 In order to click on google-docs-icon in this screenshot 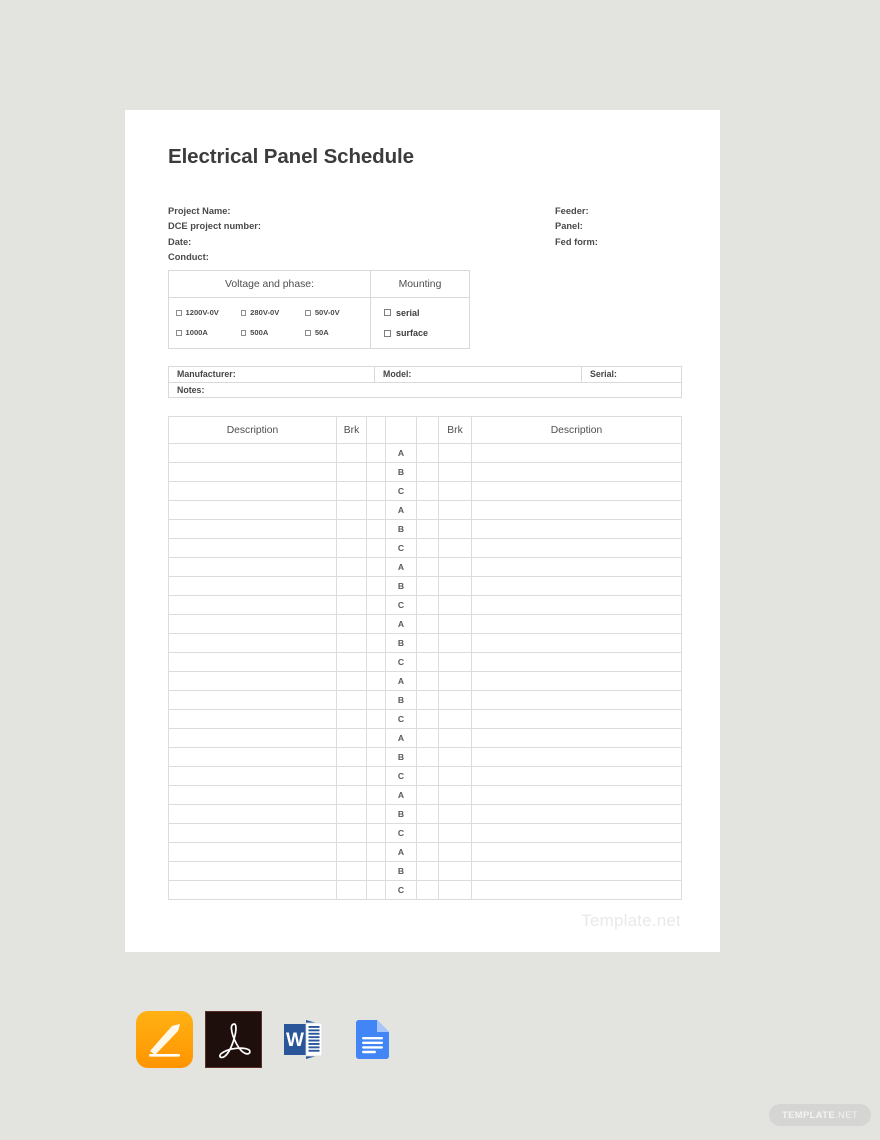, I will do `click(371, 1039)`.